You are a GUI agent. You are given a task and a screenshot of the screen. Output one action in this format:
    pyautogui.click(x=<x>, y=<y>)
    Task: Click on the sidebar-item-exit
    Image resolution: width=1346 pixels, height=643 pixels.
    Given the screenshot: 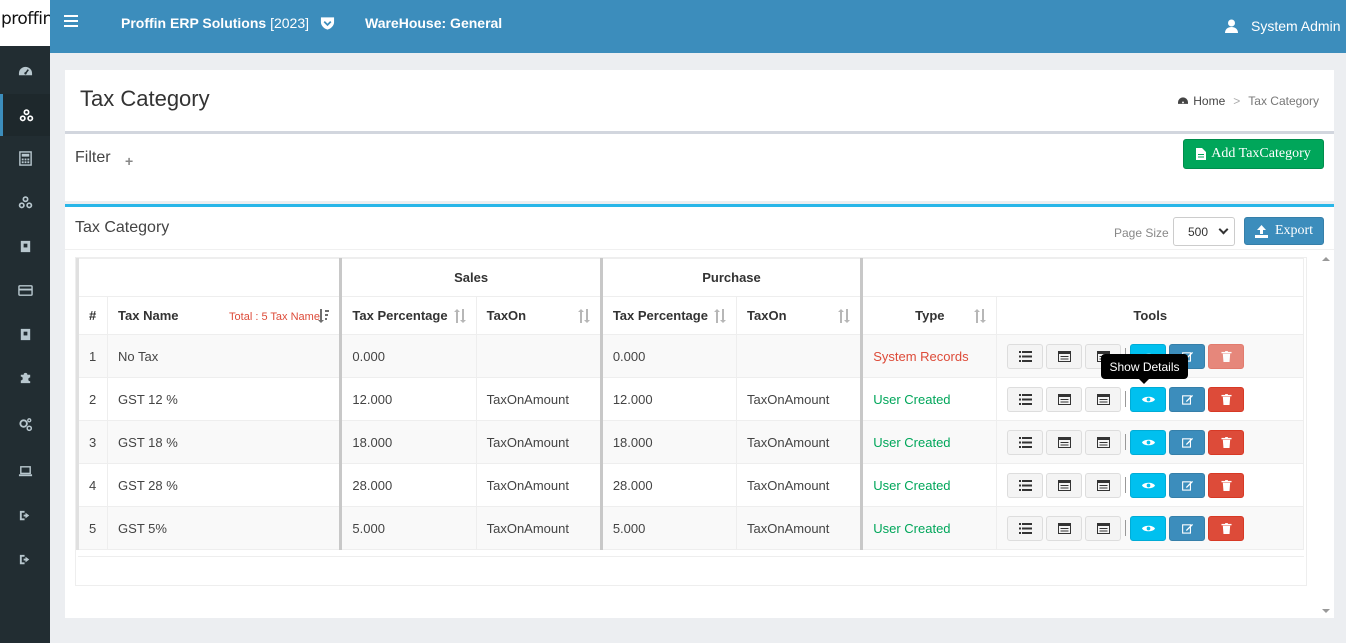 What is the action you would take?
    pyautogui.click(x=25, y=559)
    